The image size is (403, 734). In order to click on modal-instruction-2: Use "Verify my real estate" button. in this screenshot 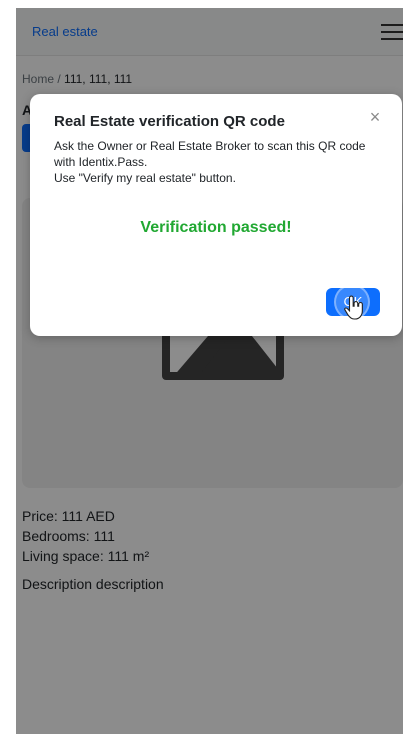, I will do `click(145, 178)`.